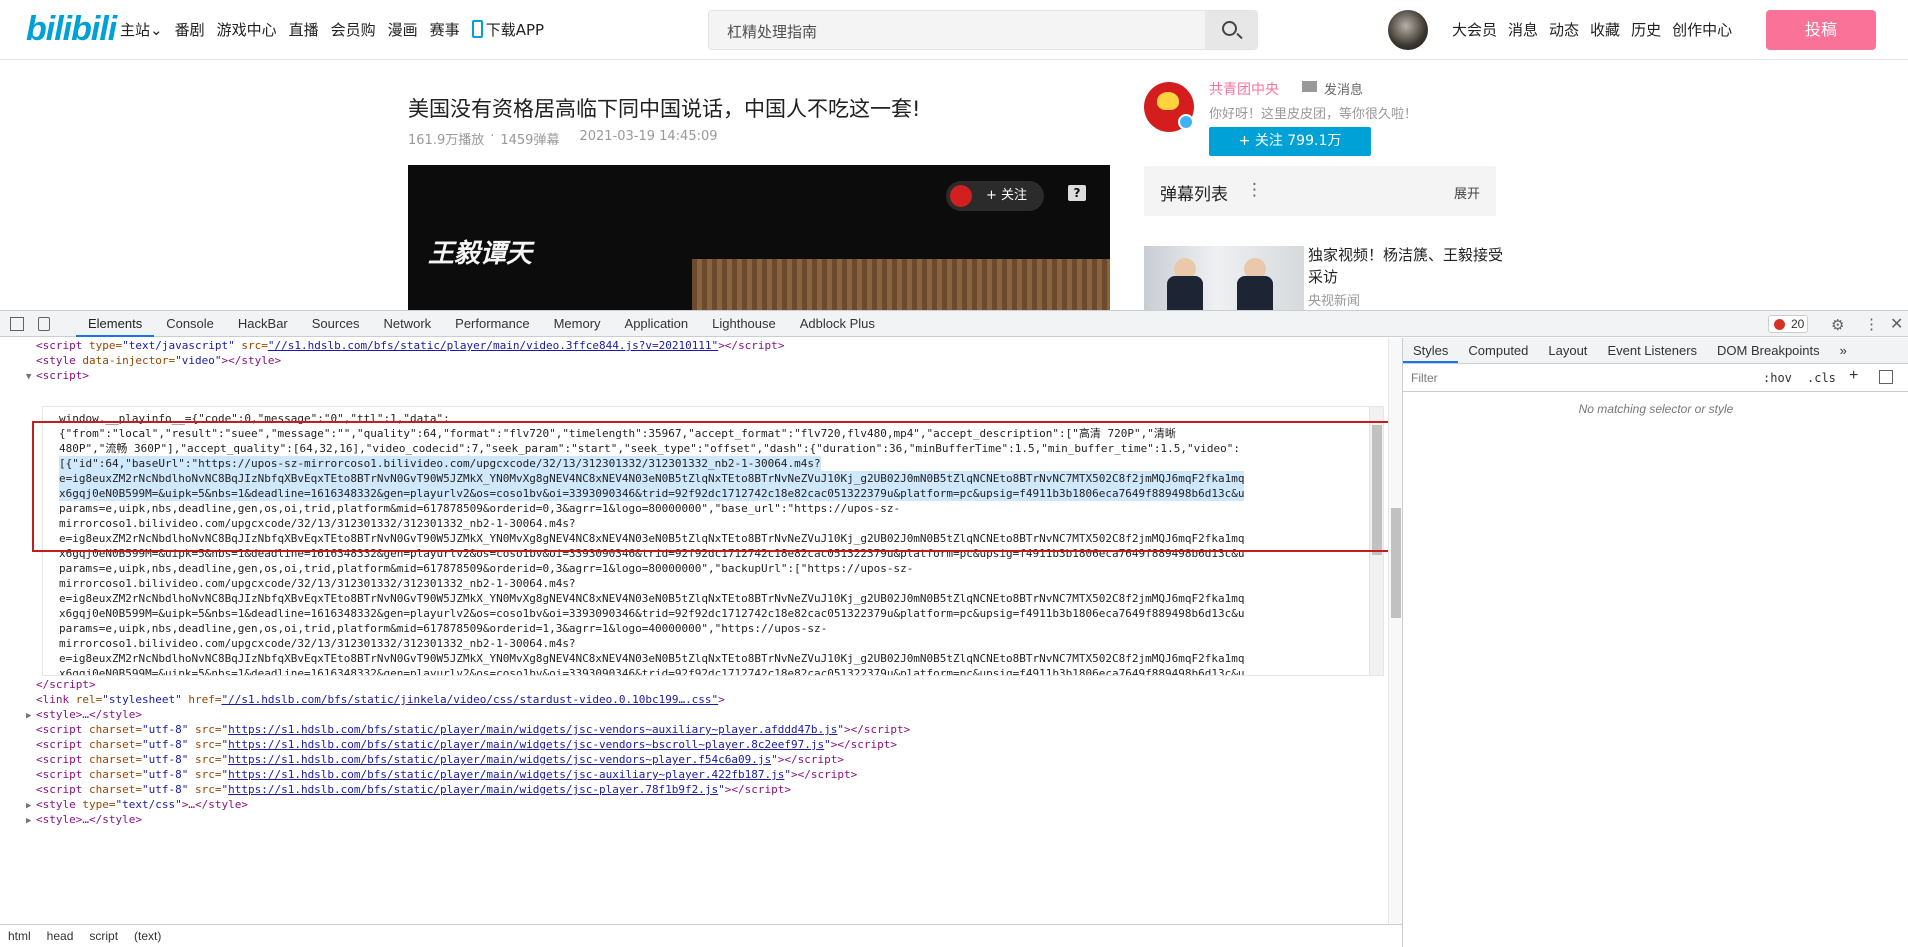 The image size is (1908, 947). I want to click on bilibili-logo: bilibili, so click(71, 29).